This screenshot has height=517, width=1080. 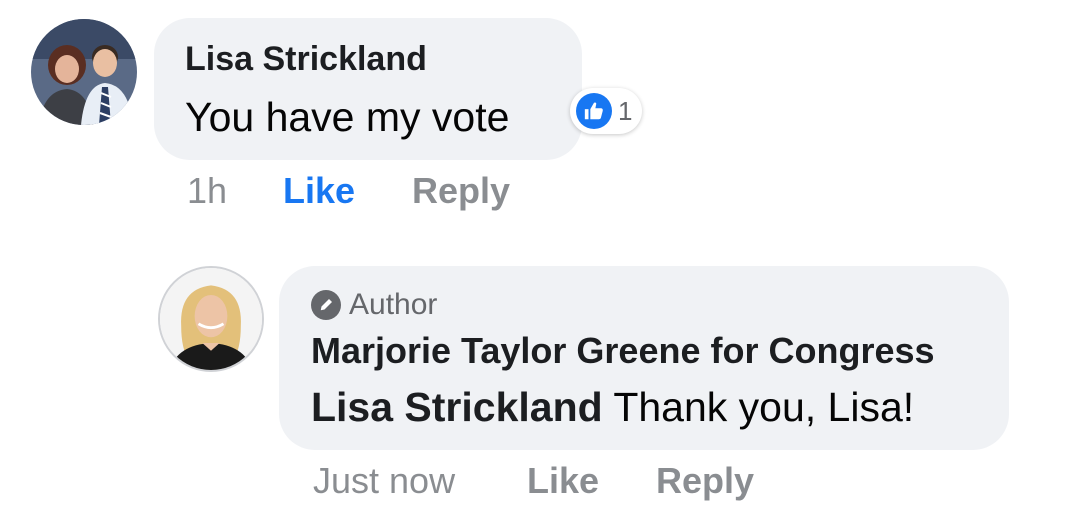 I want to click on author-badge: Author, so click(x=374, y=305).